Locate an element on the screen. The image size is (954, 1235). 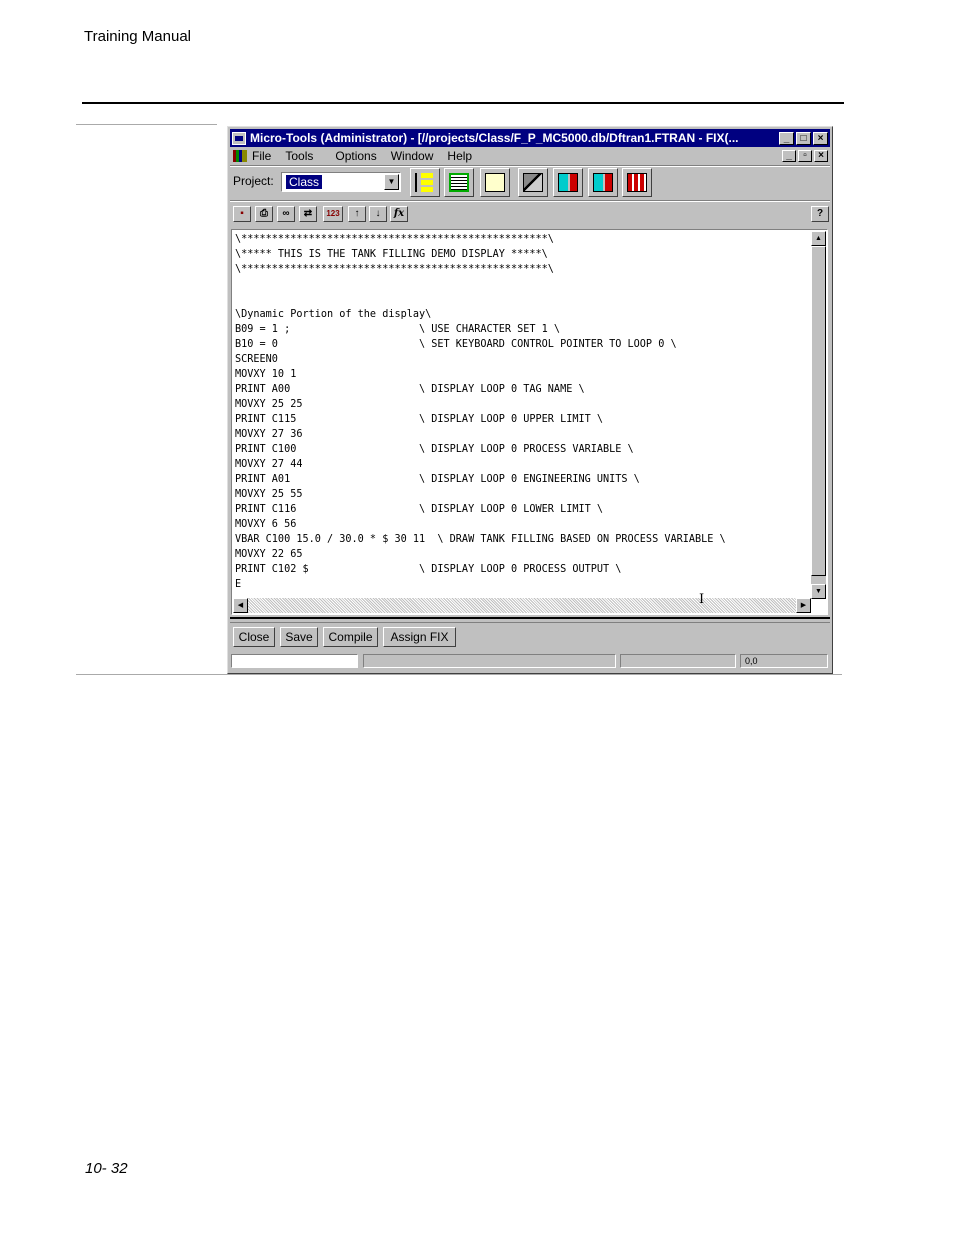
bottom-rule is located at coordinates (459, 674).